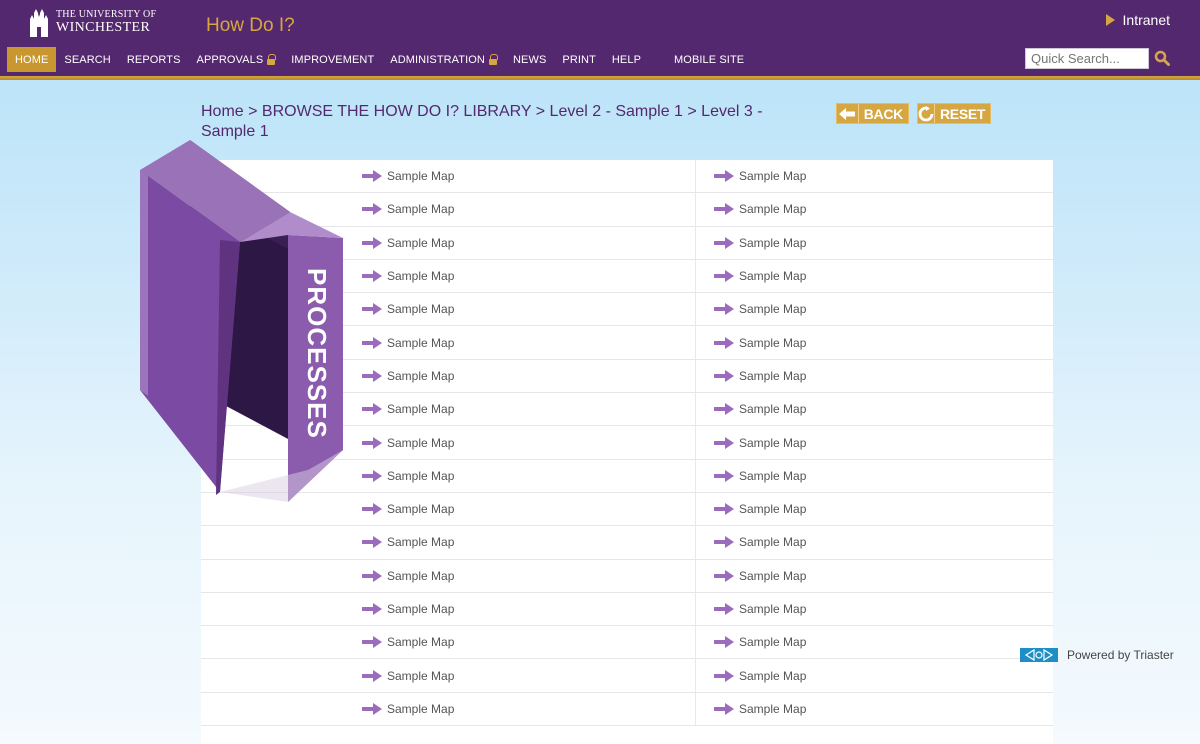 Image resolution: width=1200 pixels, height=744 pixels. What do you see at coordinates (529, 59) in the screenshot?
I see `nav-item-news: NEWS` at bounding box center [529, 59].